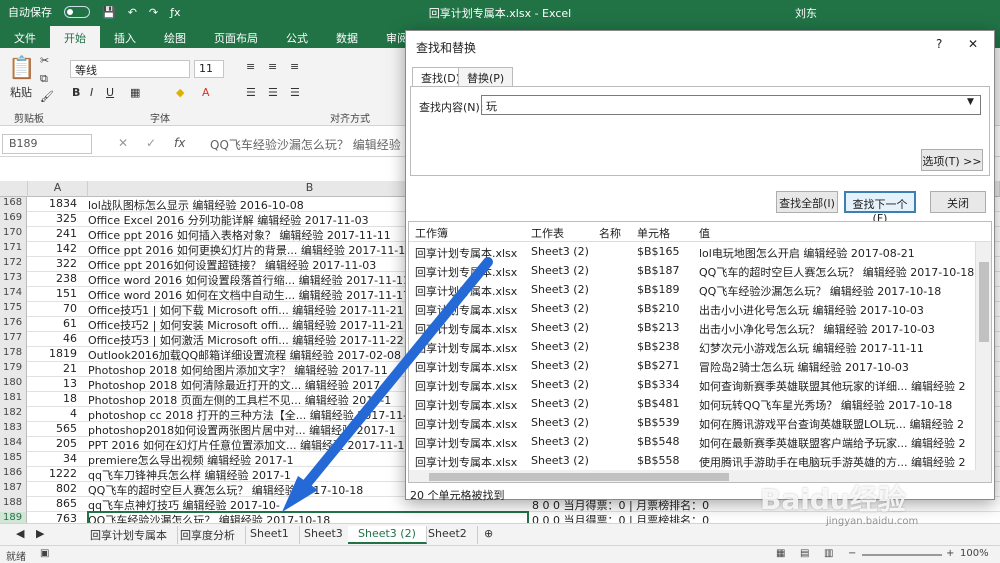 Image resolution: width=1000 pixels, height=563 pixels. I want to click on insert-function-icon: fx, so click(179, 143).